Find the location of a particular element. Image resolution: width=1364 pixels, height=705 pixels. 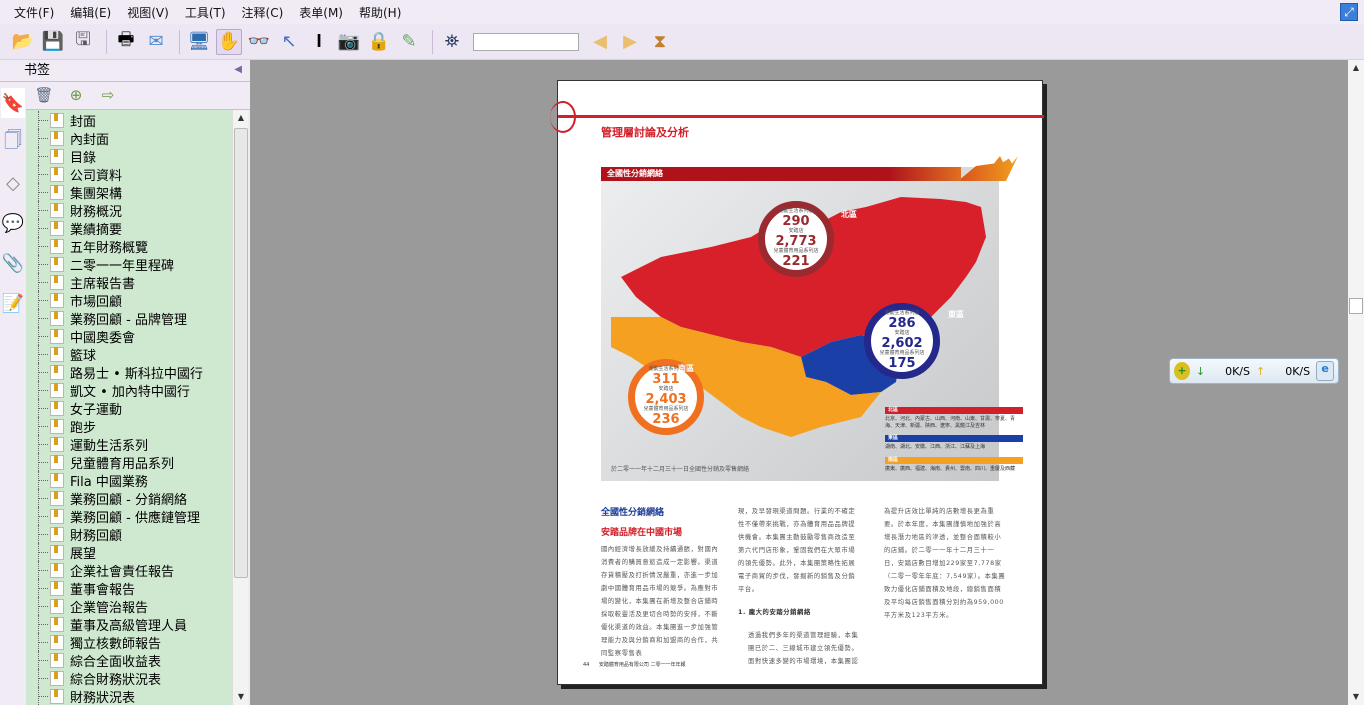

speed-booster-icon: + is located at coordinates (1182, 371).